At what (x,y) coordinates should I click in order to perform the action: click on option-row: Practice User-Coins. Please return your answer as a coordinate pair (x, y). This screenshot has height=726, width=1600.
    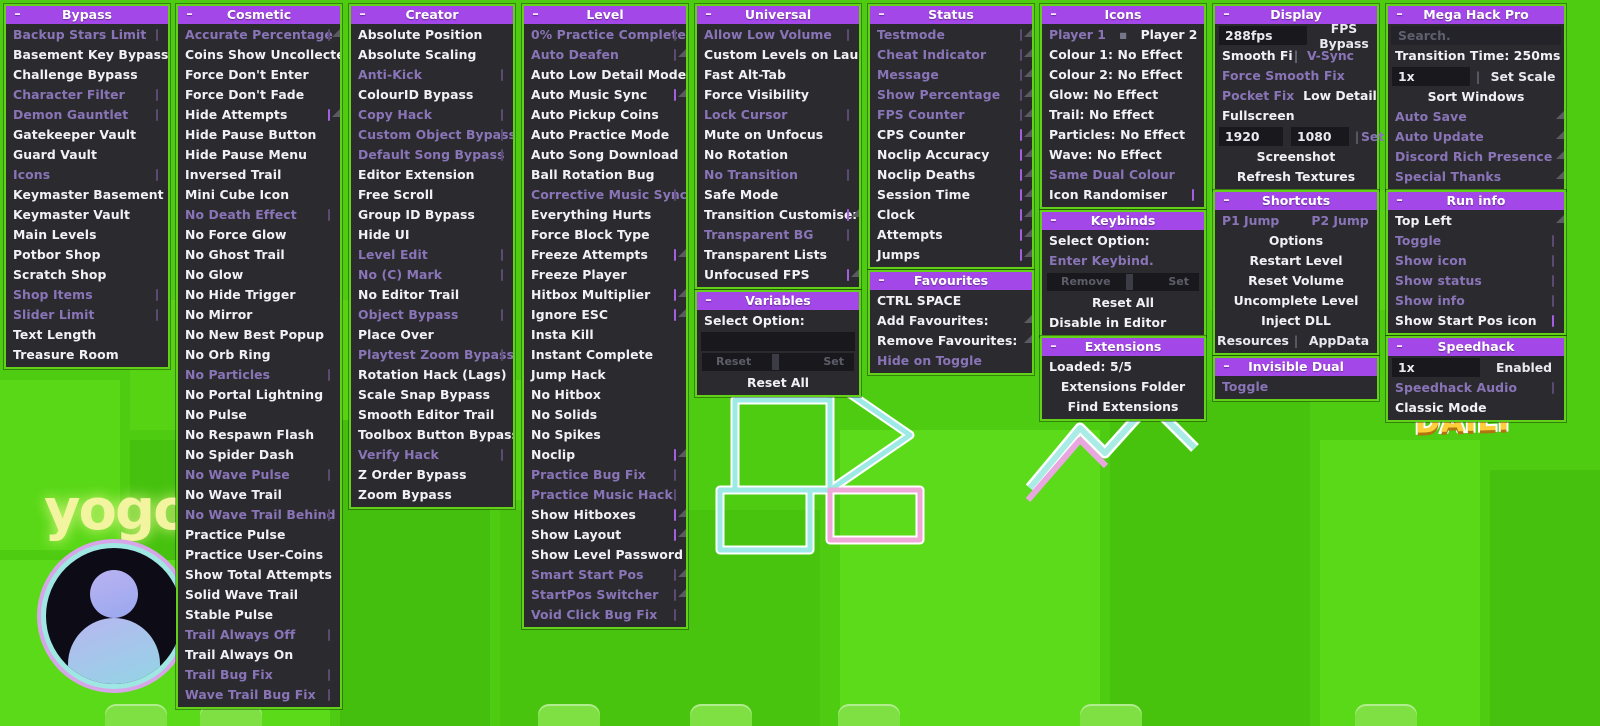
    Looking at the image, I should click on (259, 555).